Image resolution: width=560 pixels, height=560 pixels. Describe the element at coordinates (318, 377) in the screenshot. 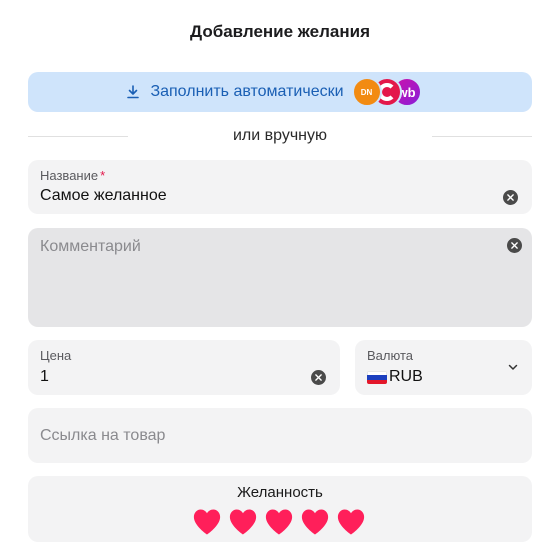

I see `clear-price-icon` at that location.